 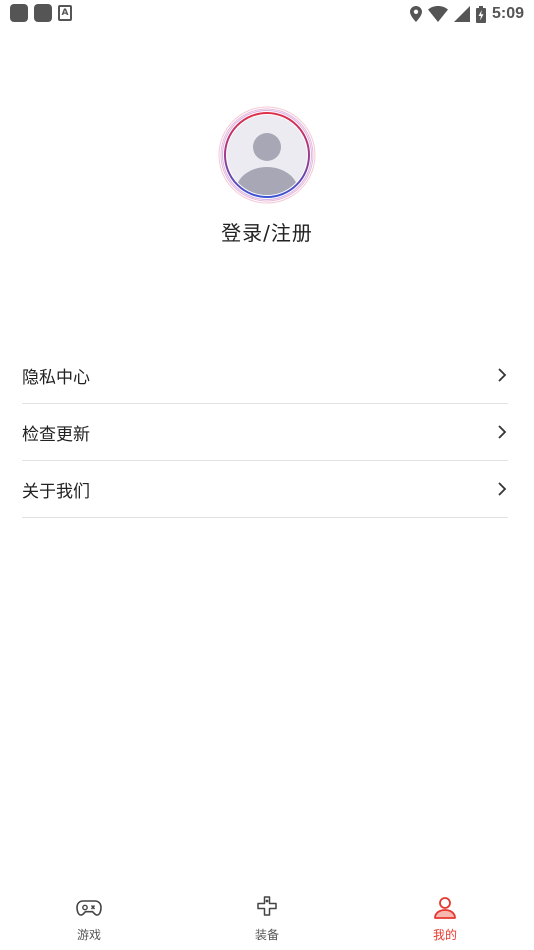 I want to click on dpad-icon, so click(x=267, y=906).